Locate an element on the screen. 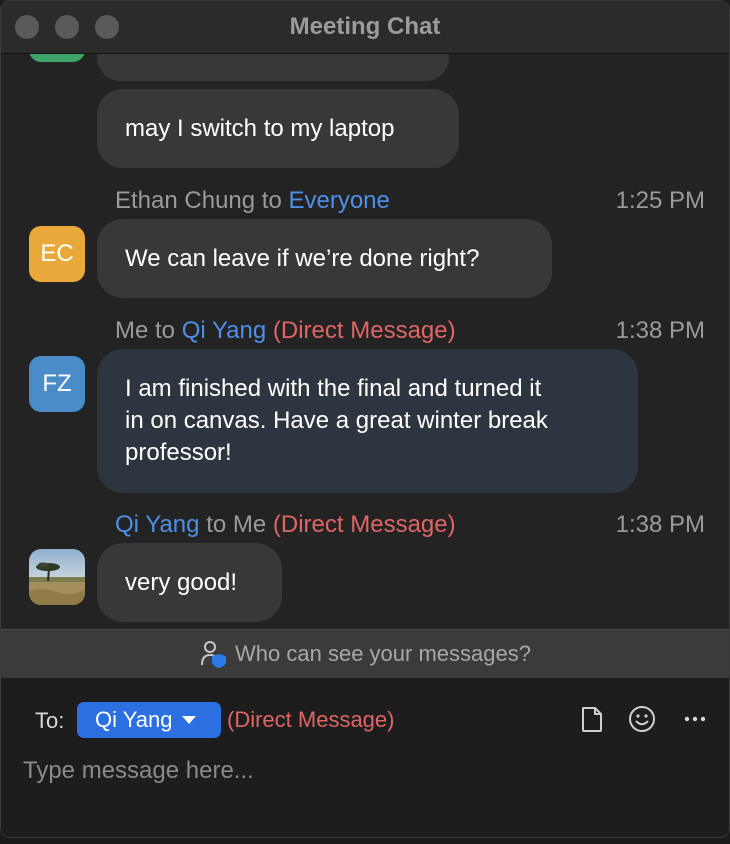 The image size is (730, 844). avatar: FZ is located at coordinates (57, 384).